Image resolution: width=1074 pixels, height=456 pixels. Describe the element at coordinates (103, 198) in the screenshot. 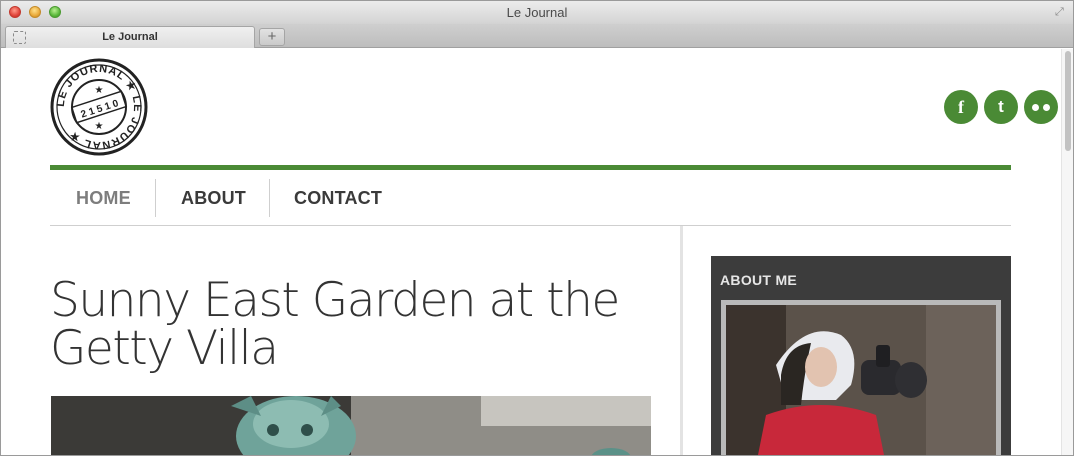

I see `nav-home-link: HOME` at that location.